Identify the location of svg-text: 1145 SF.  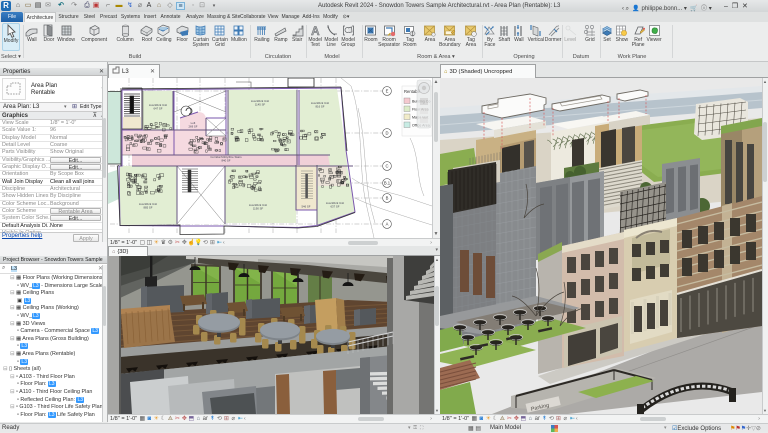
(260, 104).